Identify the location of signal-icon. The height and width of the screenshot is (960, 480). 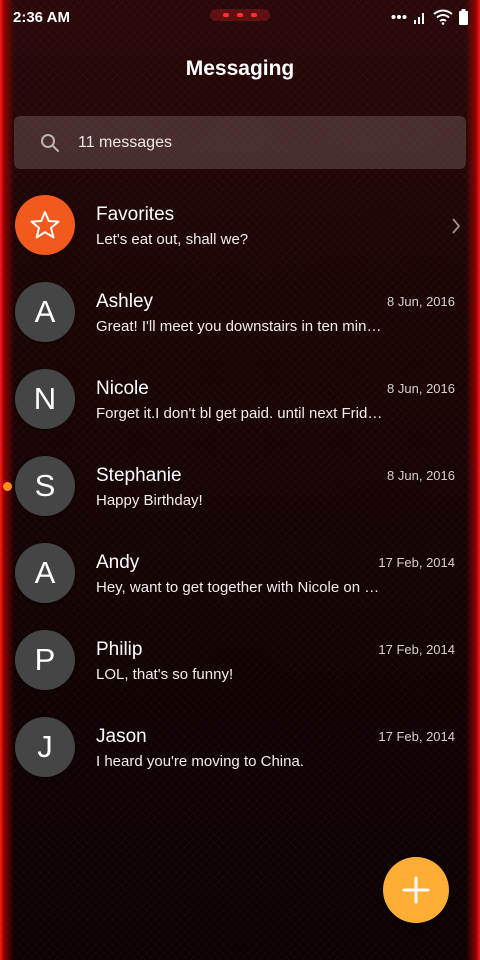
(419, 18).